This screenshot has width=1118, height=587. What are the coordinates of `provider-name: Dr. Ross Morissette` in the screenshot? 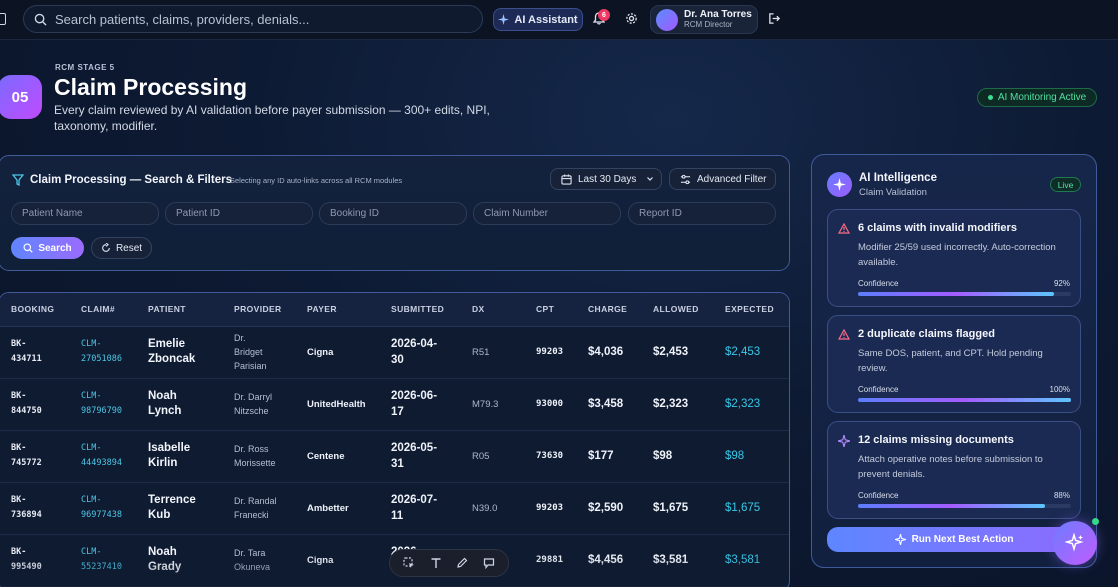 It's located at (255, 456).